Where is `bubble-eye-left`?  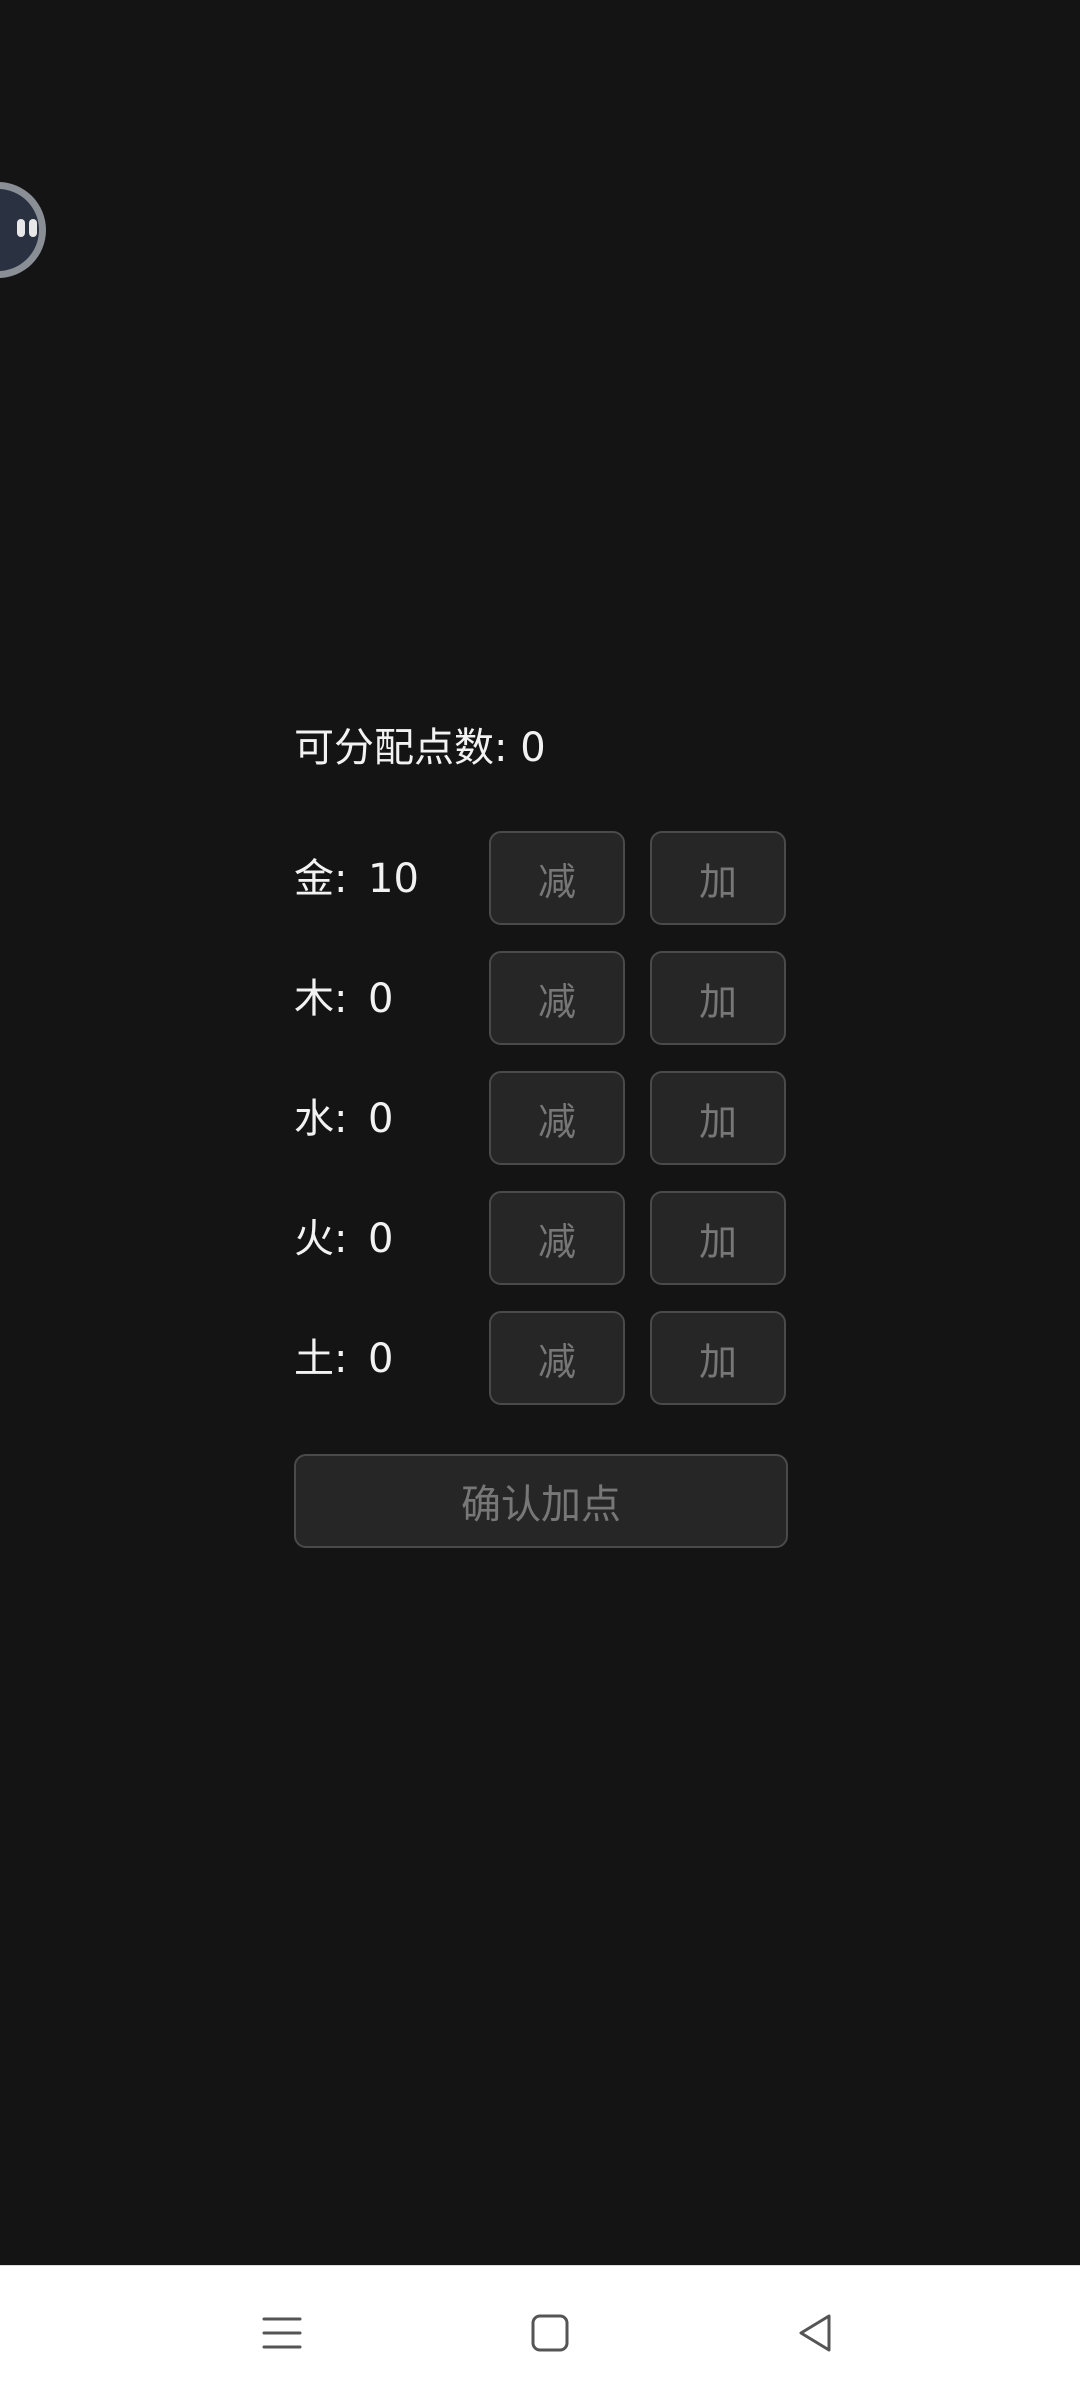
bubble-eye-left is located at coordinates (21, 228).